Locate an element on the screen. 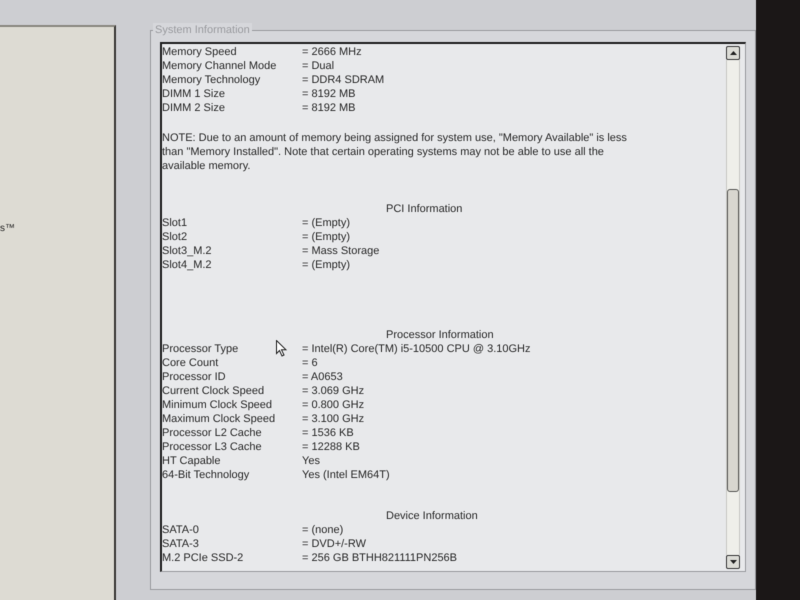 This screenshot has width=800, height=600. field-label: Slot3_M.2 is located at coordinates (187, 251).